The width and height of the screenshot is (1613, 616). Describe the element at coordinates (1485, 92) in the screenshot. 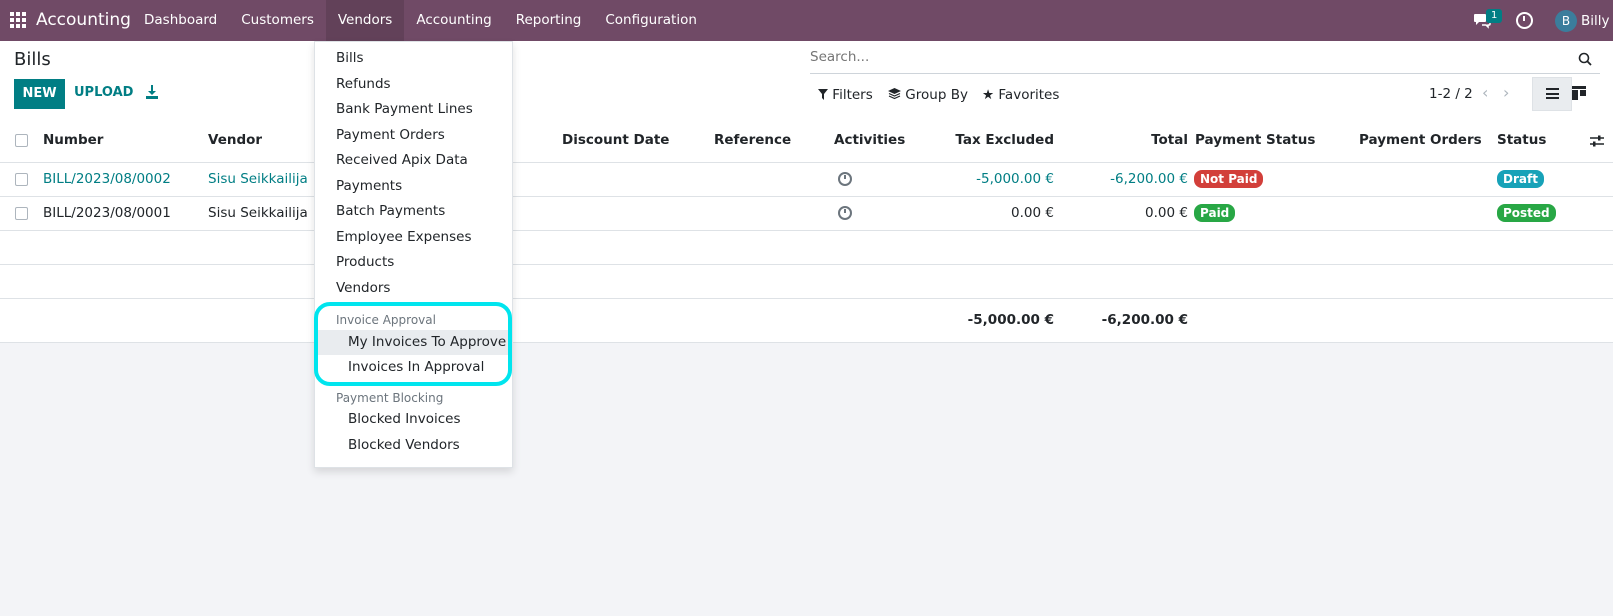

I see `chevron-left-icon: ‹` at that location.